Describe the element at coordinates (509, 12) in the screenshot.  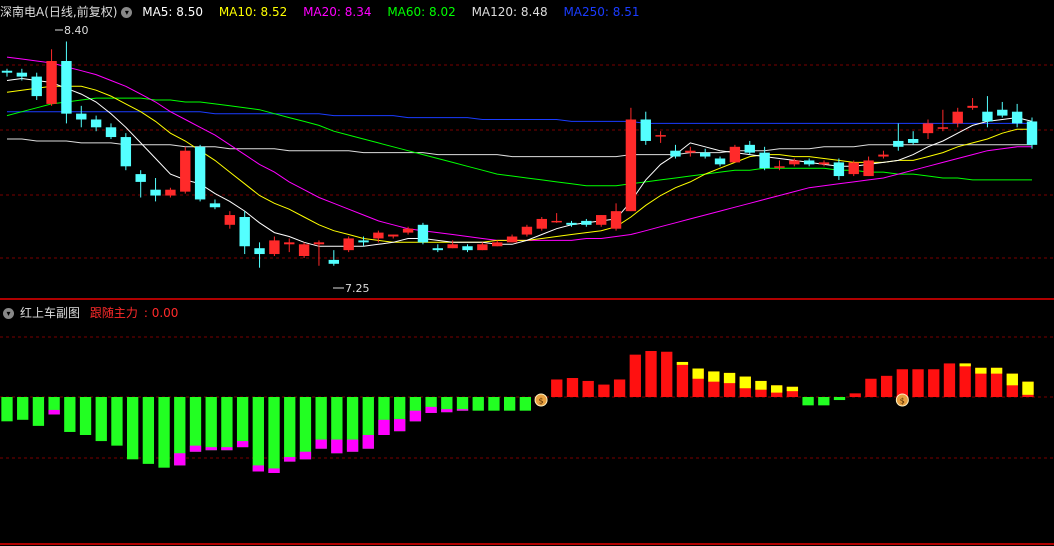
I see `ma120-legend: MA120: 8.48` at that location.